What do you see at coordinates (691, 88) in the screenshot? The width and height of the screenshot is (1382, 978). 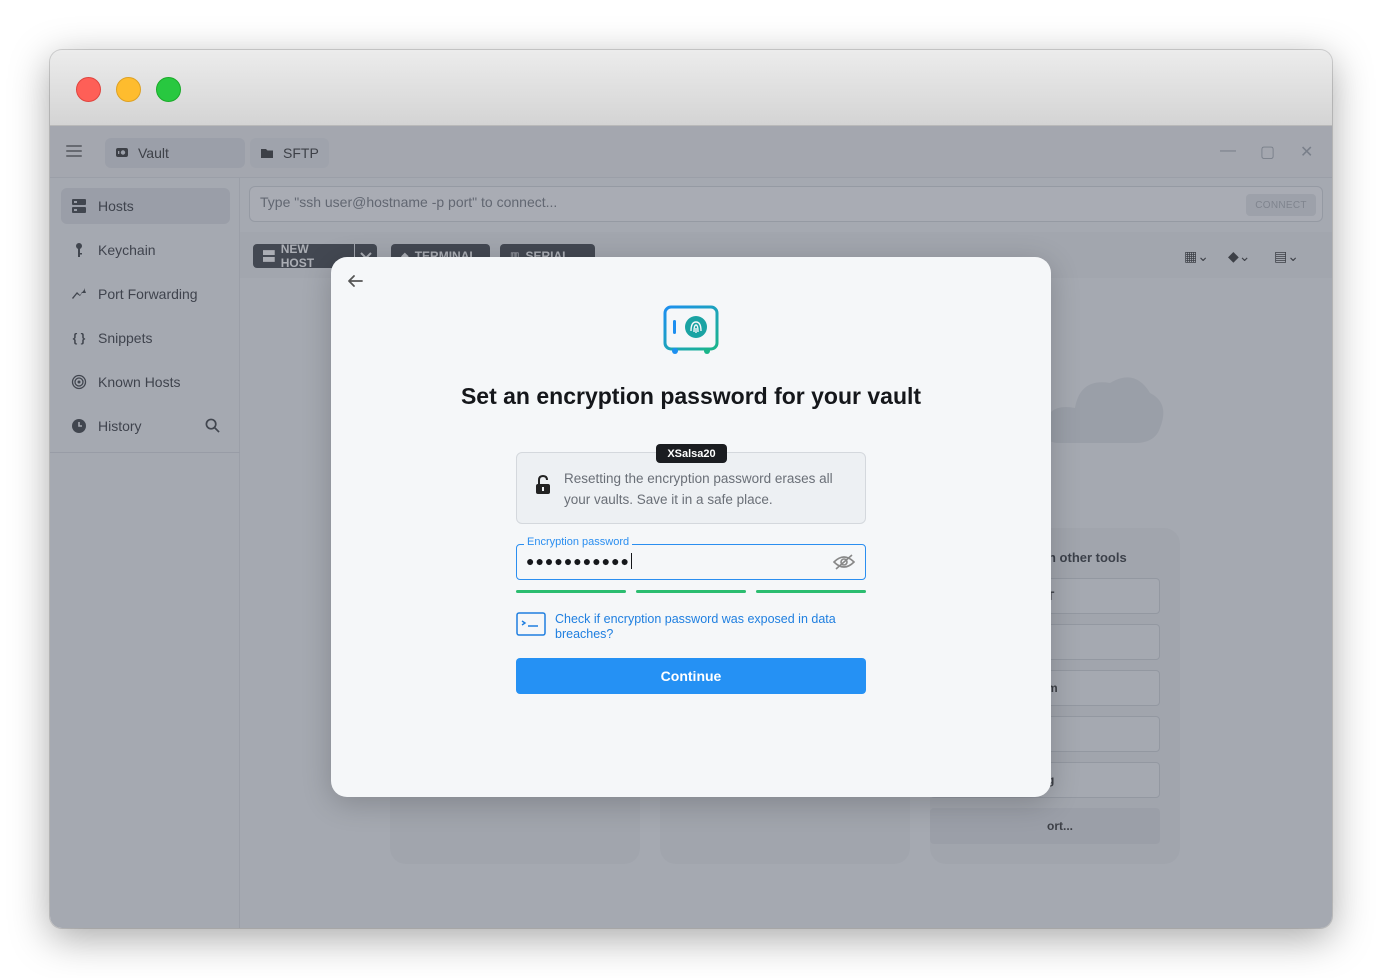 I see `title-bar` at bounding box center [691, 88].